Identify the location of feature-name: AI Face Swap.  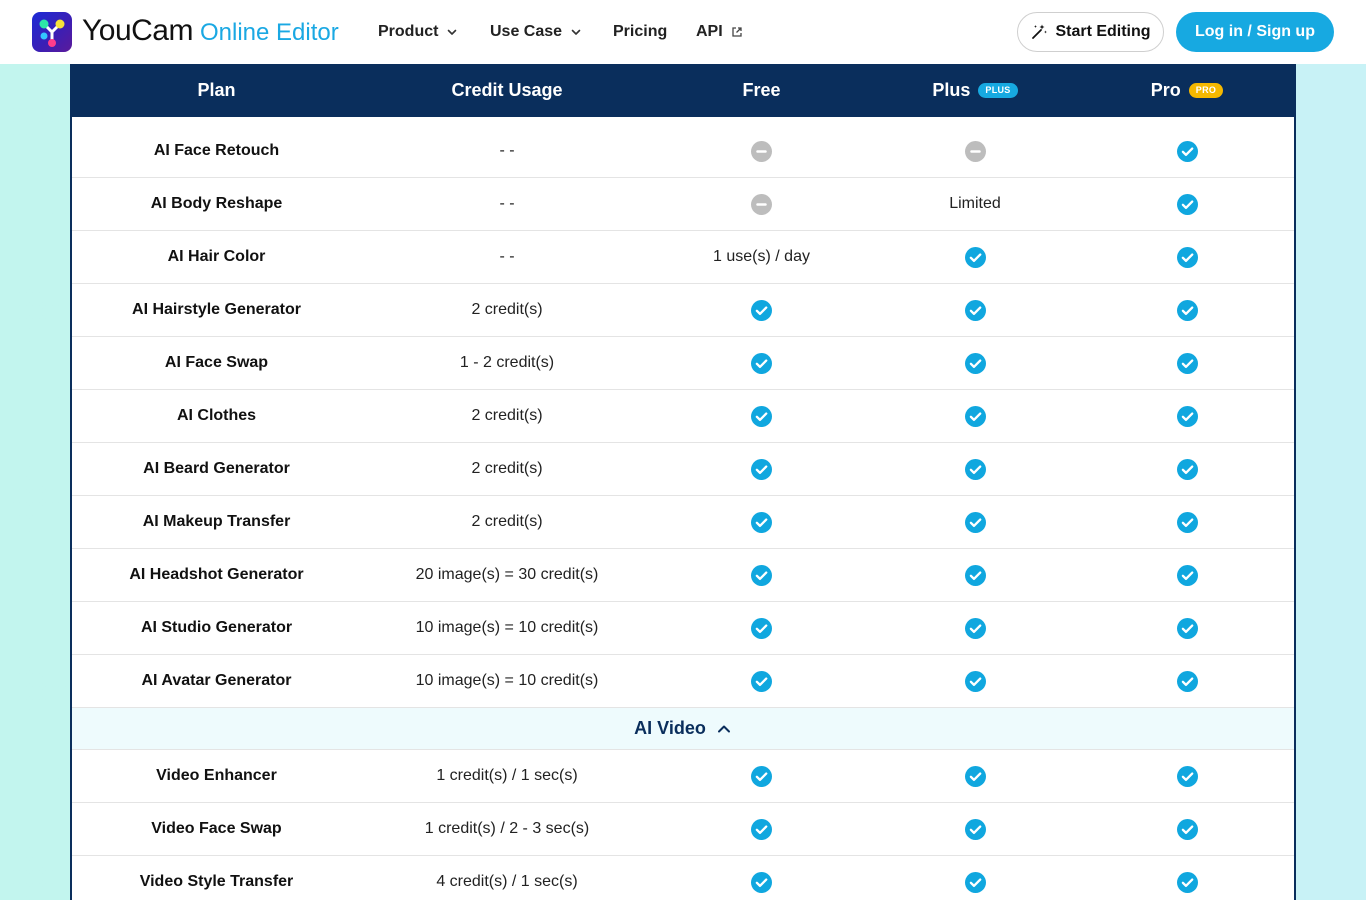
(216, 363).